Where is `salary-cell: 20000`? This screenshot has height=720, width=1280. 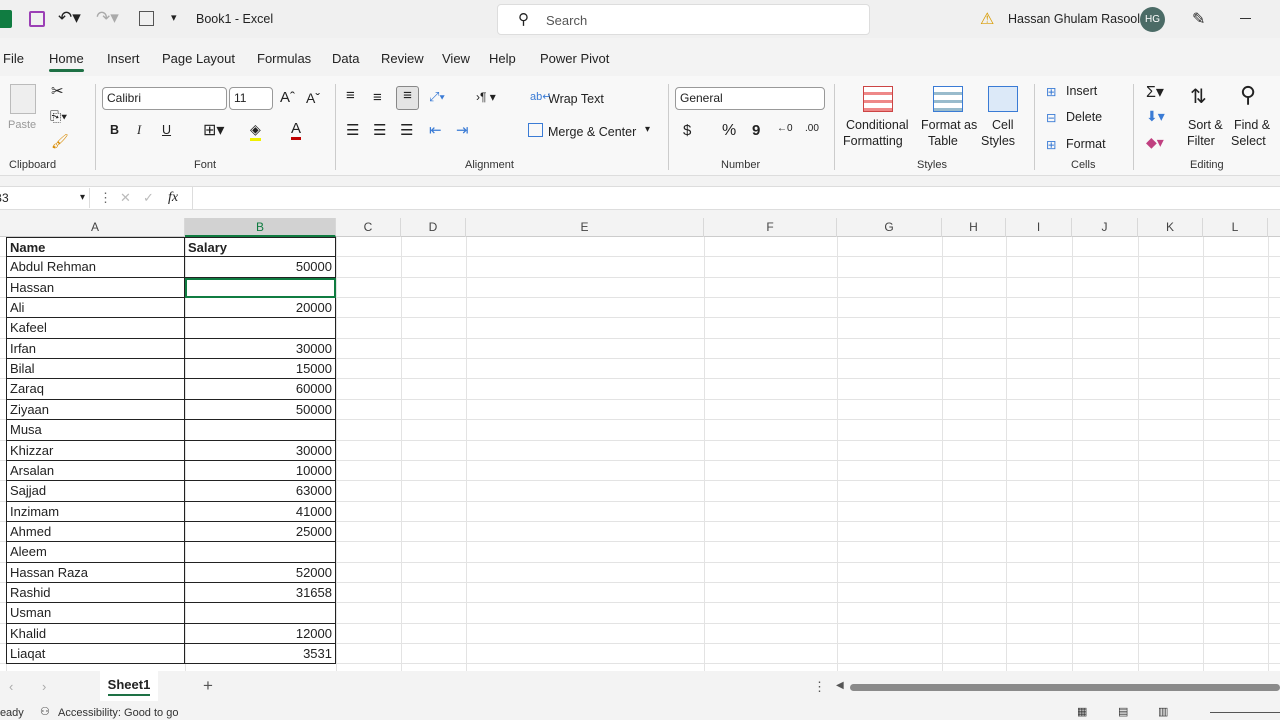 salary-cell: 20000 is located at coordinates (260, 308).